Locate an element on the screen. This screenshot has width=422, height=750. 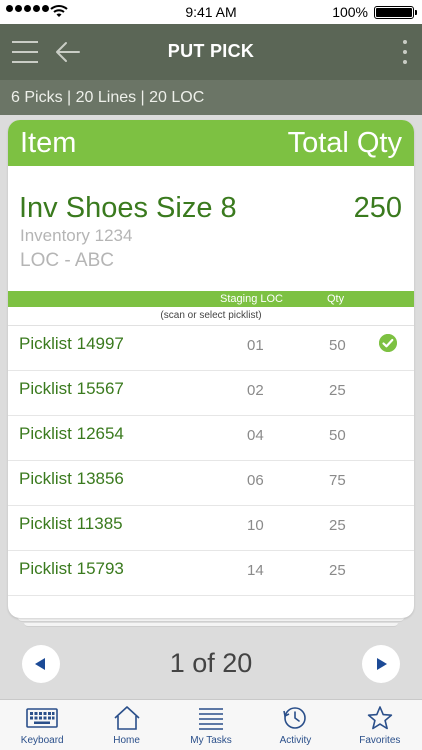
picklist-name: Picklist 11385 is located at coordinates (71, 523).